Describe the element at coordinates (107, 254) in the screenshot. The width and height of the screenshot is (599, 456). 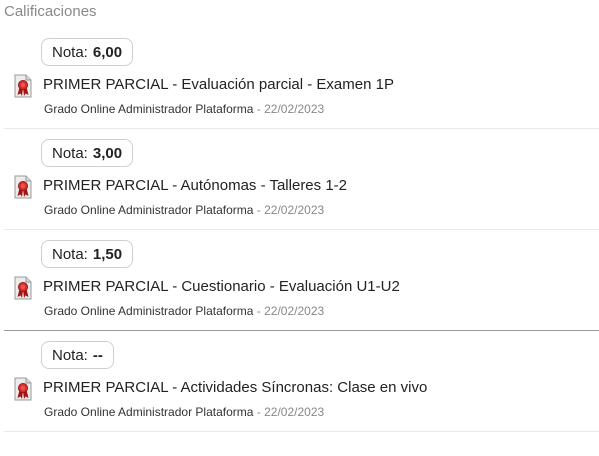
I see `grade-value: 1,50` at that location.